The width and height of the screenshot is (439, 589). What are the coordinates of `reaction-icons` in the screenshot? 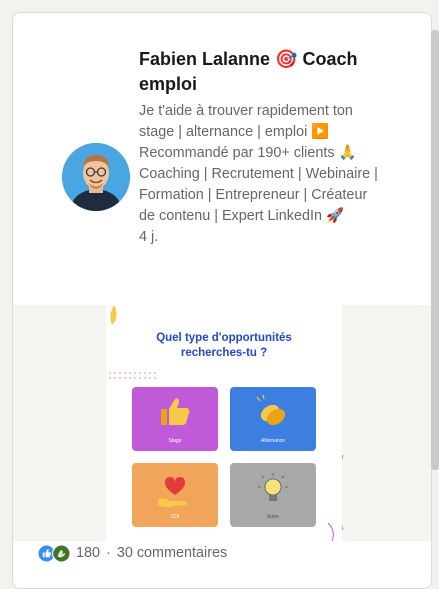 It's located at (54, 553).